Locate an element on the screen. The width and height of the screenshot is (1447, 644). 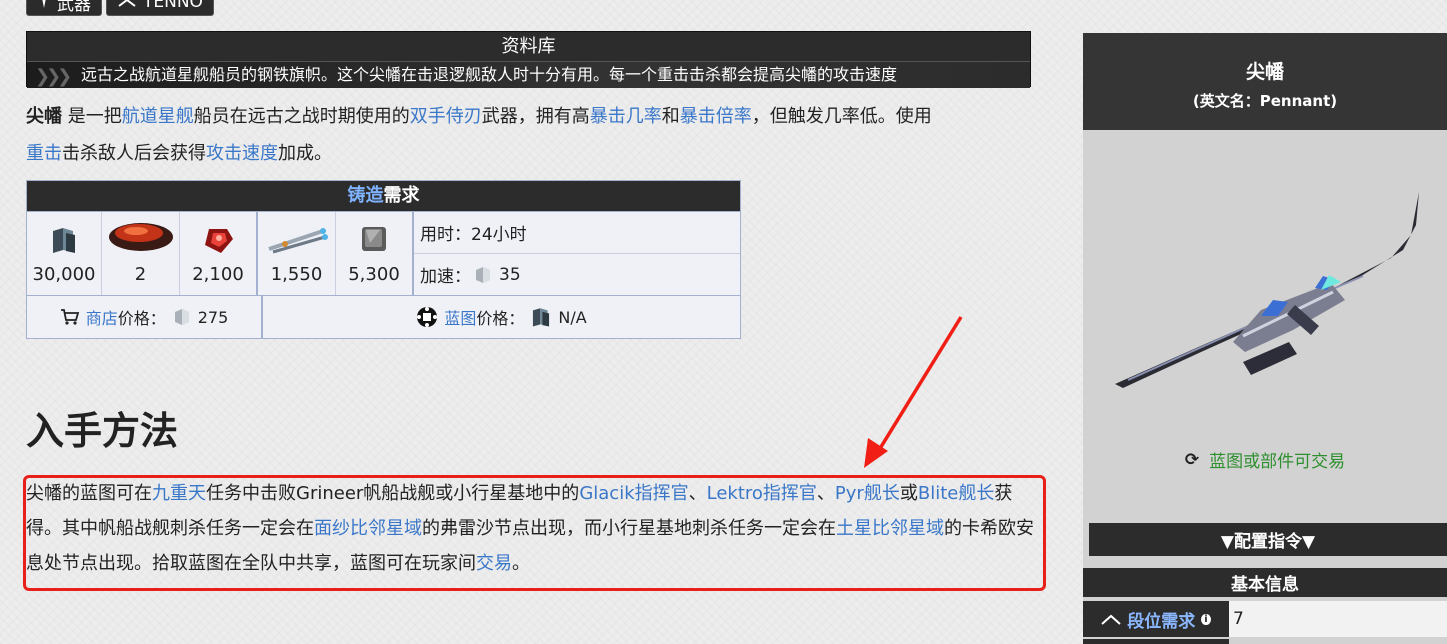
text: 船员在远古之战时期使用的 is located at coordinates (301, 116).